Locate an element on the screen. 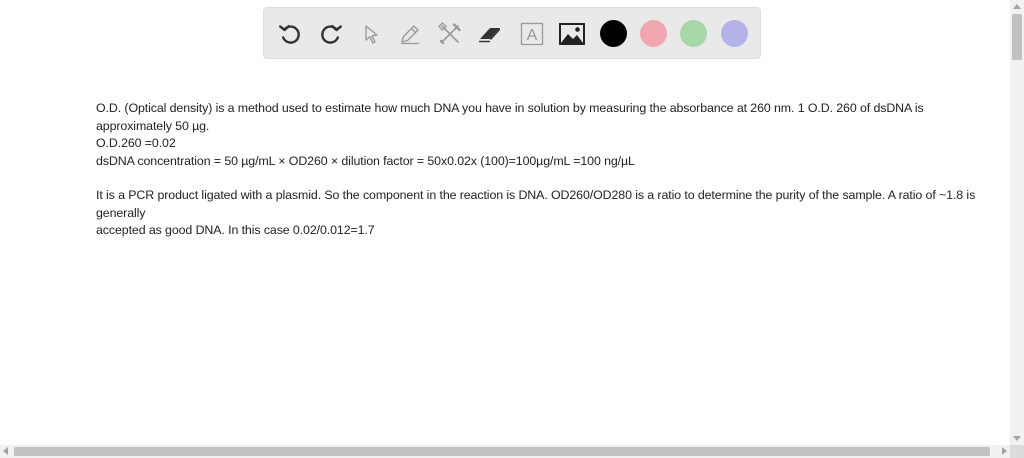  pen-icon is located at coordinates (410, 35).